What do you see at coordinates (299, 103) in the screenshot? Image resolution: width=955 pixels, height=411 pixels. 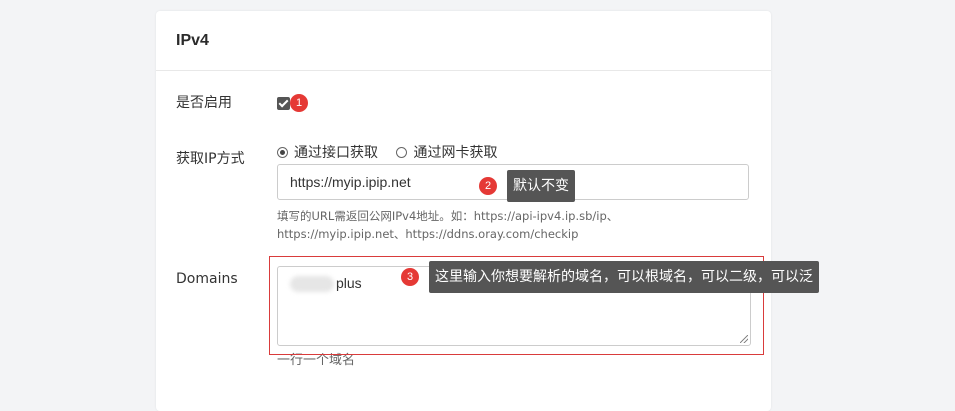 I see `annotation-badge-1: 1` at bounding box center [299, 103].